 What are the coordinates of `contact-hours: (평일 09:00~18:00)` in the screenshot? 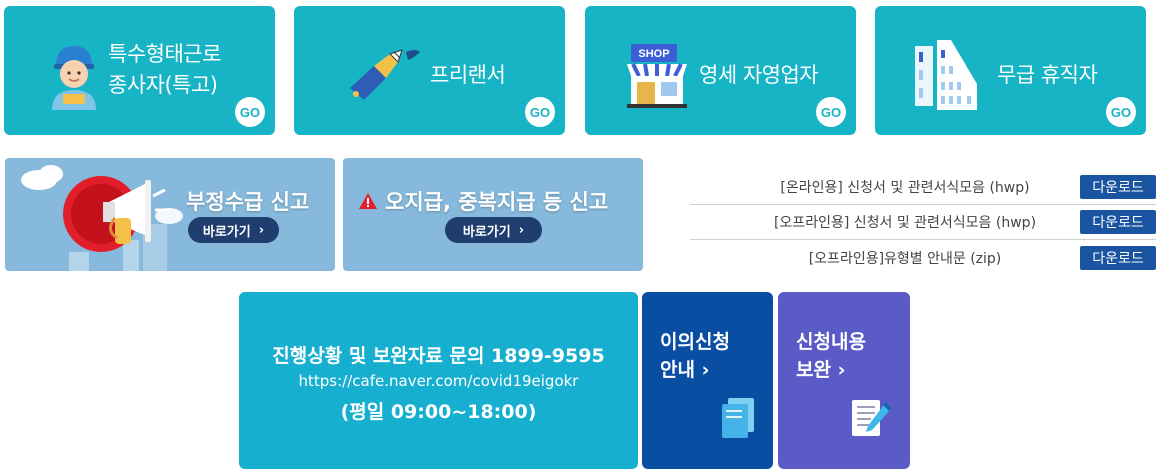 It's located at (438, 412).